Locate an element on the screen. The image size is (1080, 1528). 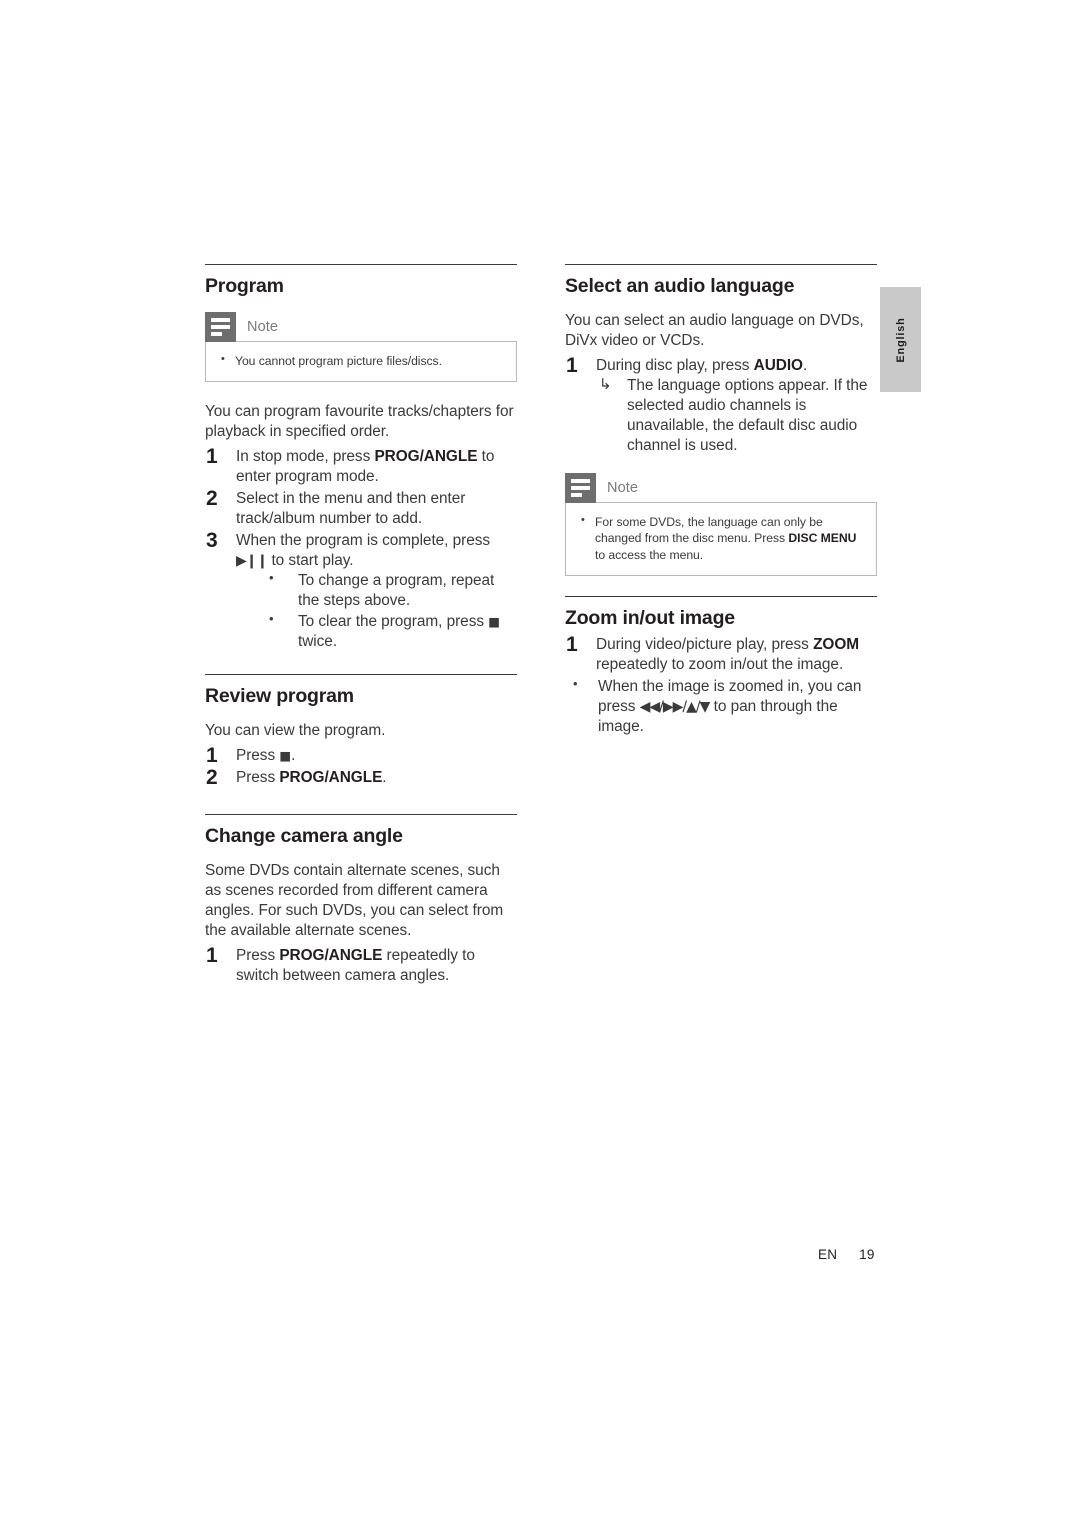
note-bullet: You cannot program picture files/discs. is located at coordinates (361, 360).